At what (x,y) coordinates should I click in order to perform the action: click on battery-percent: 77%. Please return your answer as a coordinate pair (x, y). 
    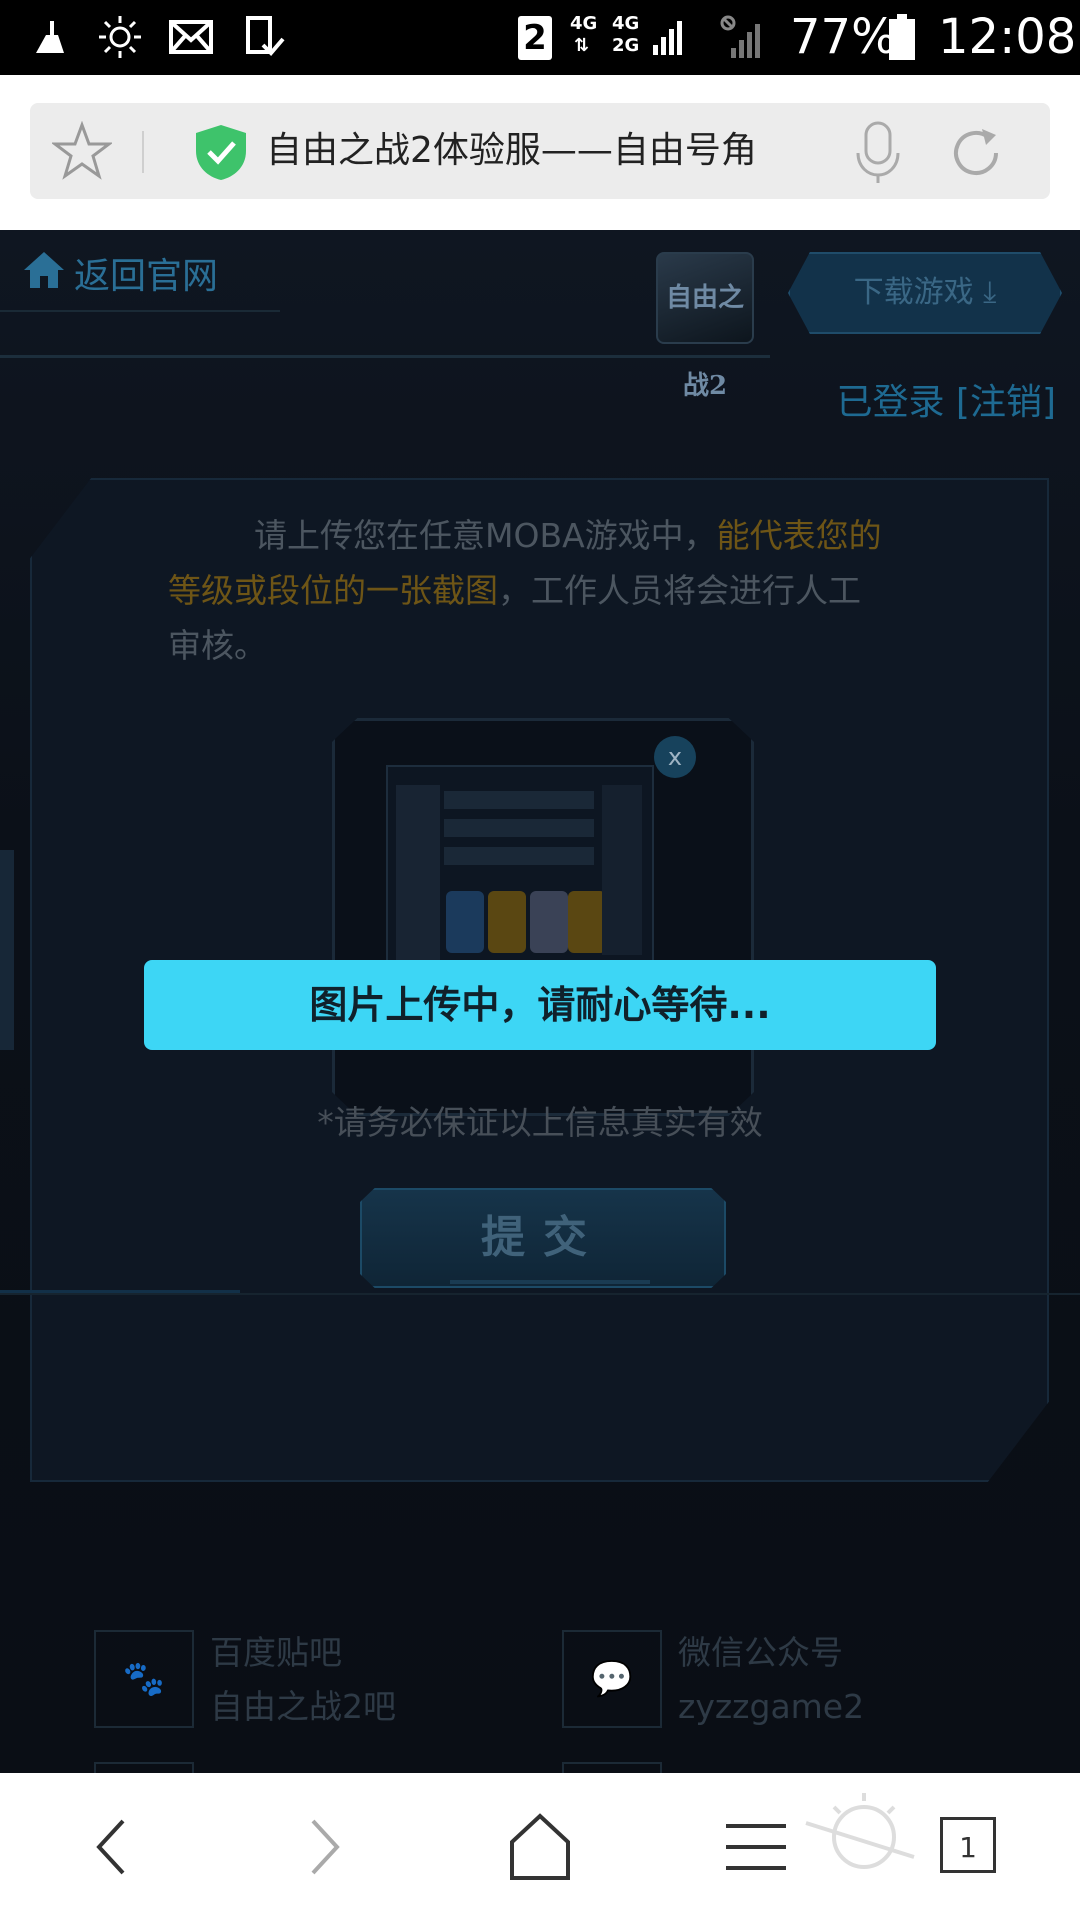
    Looking at the image, I should click on (843, 37).